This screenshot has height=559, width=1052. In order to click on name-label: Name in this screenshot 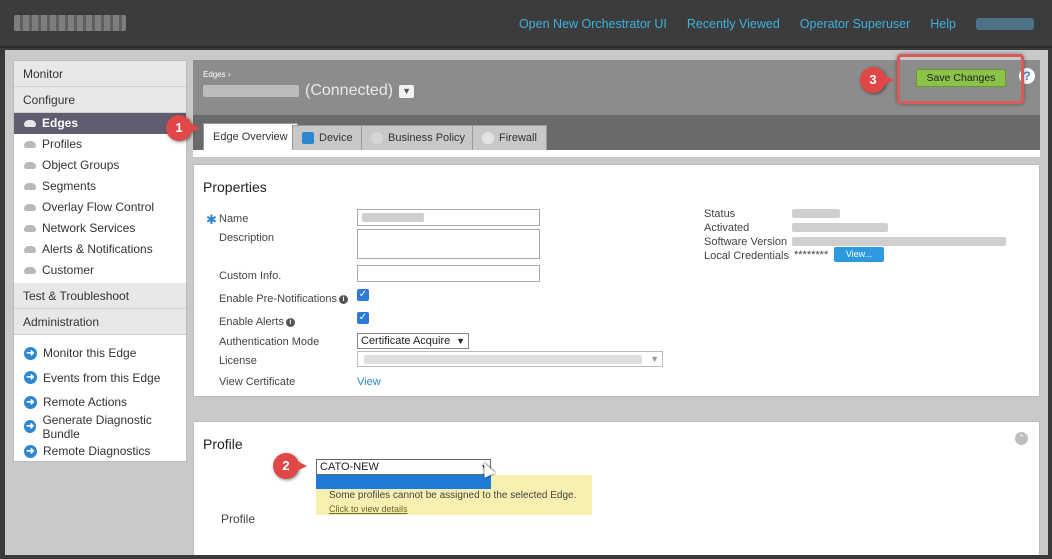, I will do `click(234, 219)`.